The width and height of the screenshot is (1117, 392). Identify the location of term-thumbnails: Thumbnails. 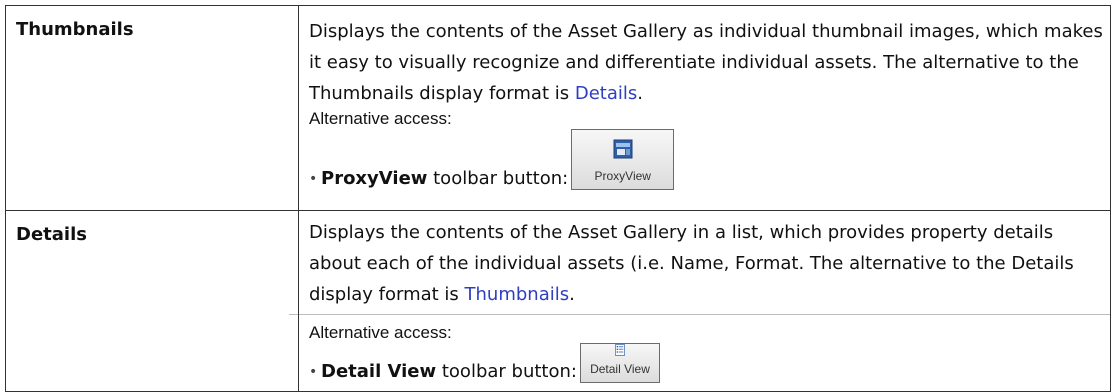
(75, 29).